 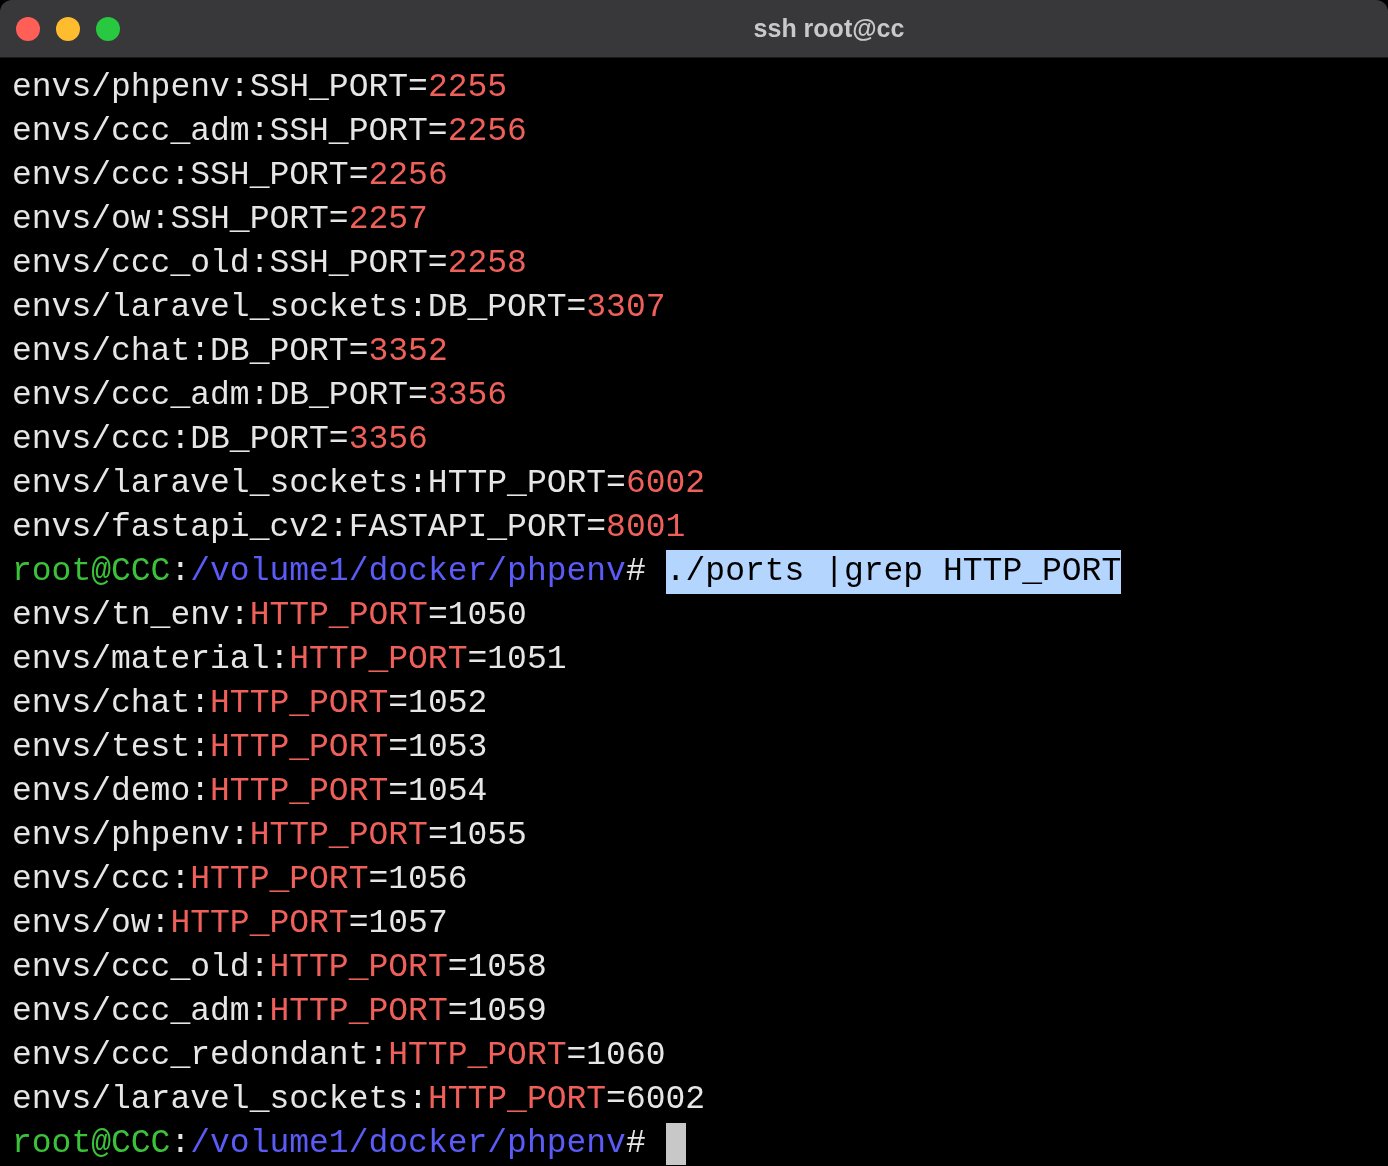 What do you see at coordinates (279, 1012) in the screenshot?
I see `output-line: envs/ccc_adm:HTTP_PORT=1059` at bounding box center [279, 1012].